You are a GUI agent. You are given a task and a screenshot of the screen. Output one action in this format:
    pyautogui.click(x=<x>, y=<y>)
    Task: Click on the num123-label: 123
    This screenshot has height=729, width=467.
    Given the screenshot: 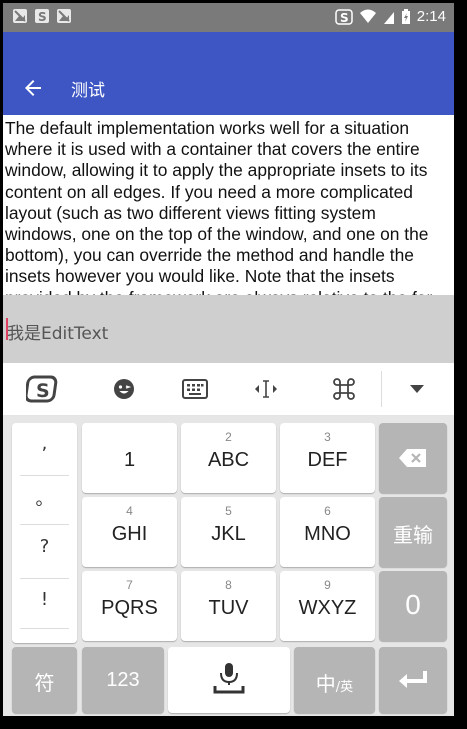 What is the action you would take?
    pyautogui.click(x=123, y=680)
    